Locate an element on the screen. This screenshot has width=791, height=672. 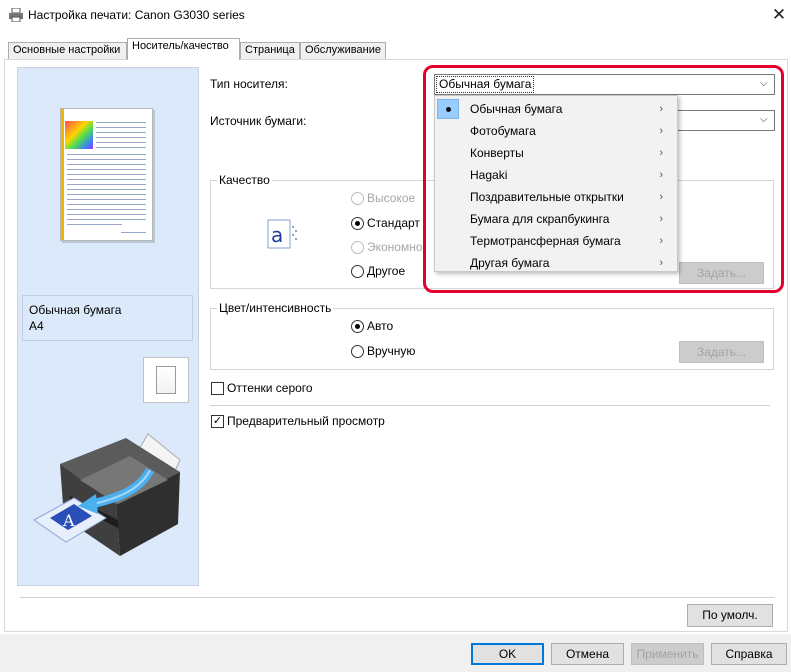
orientation-button is located at coordinates (166, 380).